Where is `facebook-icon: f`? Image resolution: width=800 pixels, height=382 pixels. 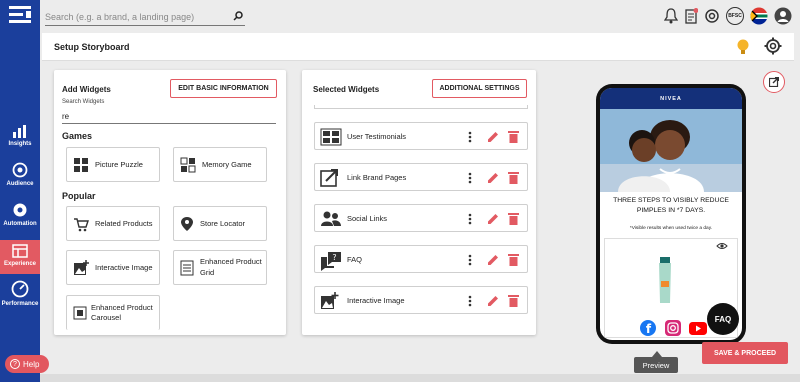
facebook-icon: f is located at coordinates (648, 328).